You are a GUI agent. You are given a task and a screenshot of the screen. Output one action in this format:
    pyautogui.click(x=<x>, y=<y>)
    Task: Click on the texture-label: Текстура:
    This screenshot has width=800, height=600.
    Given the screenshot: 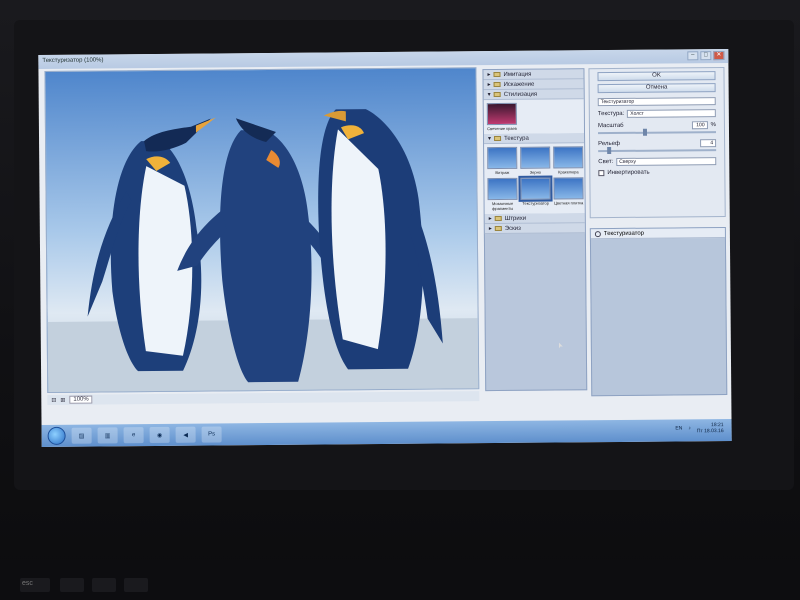 What is the action you would take?
    pyautogui.click(x=611, y=114)
    